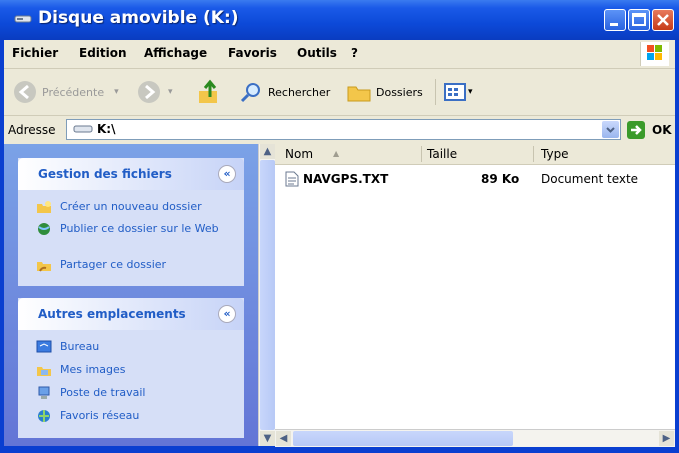 This screenshot has width=679, height=453. I want to click on task-publish-web: Publier ce dossier sur le Web, so click(133, 229).